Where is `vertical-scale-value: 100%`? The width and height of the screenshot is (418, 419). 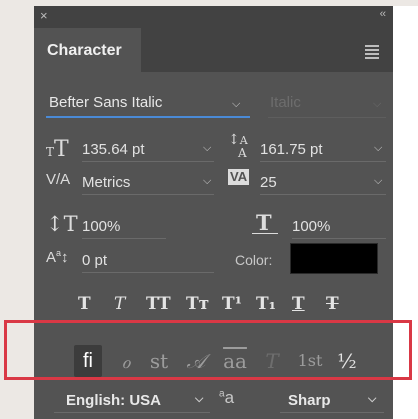
vertical-scale-value: 100% is located at coordinates (101, 226).